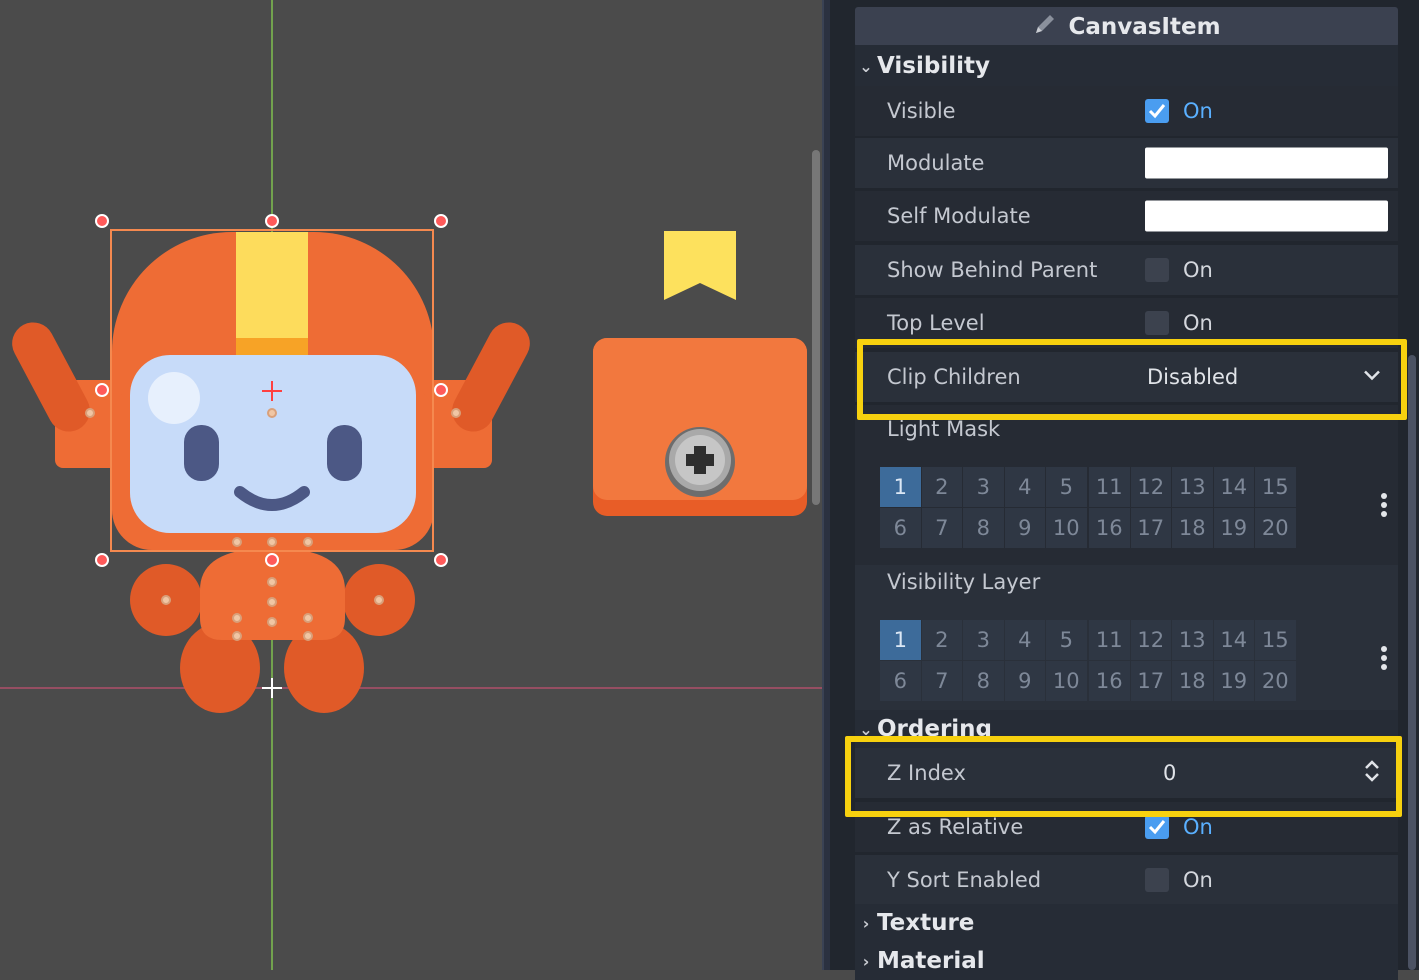  I want to click on visibility-layer-more-icon, so click(1384, 658).